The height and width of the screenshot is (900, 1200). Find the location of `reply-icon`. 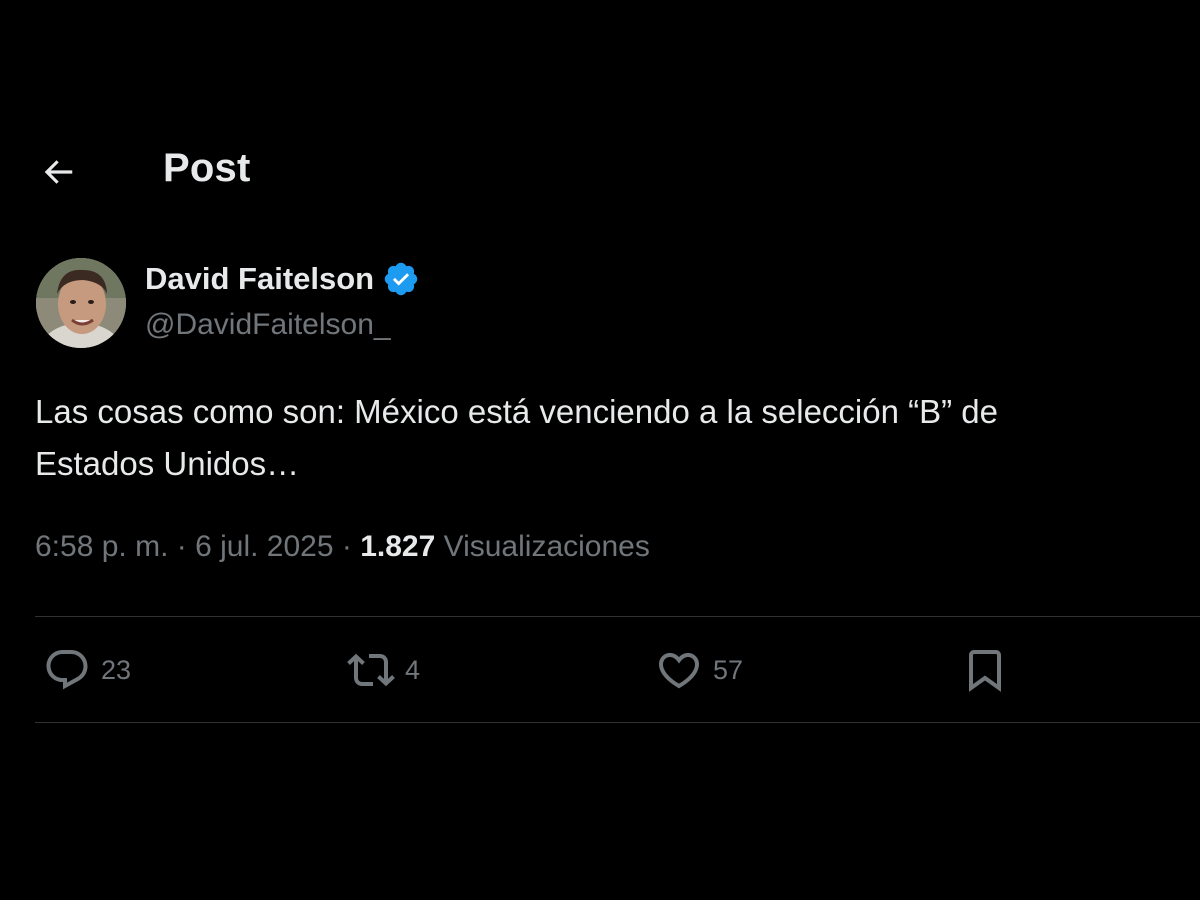

reply-icon is located at coordinates (67, 670).